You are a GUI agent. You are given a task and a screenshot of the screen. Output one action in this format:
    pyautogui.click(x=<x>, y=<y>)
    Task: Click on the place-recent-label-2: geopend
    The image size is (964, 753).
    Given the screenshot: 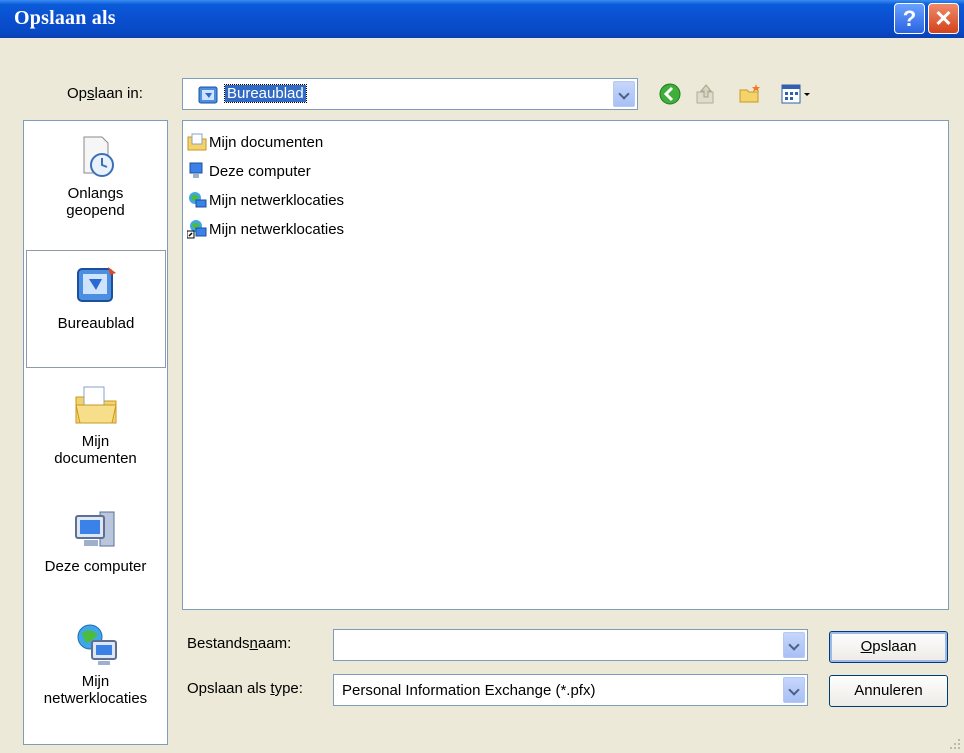 What is the action you would take?
    pyautogui.click(x=95, y=210)
    